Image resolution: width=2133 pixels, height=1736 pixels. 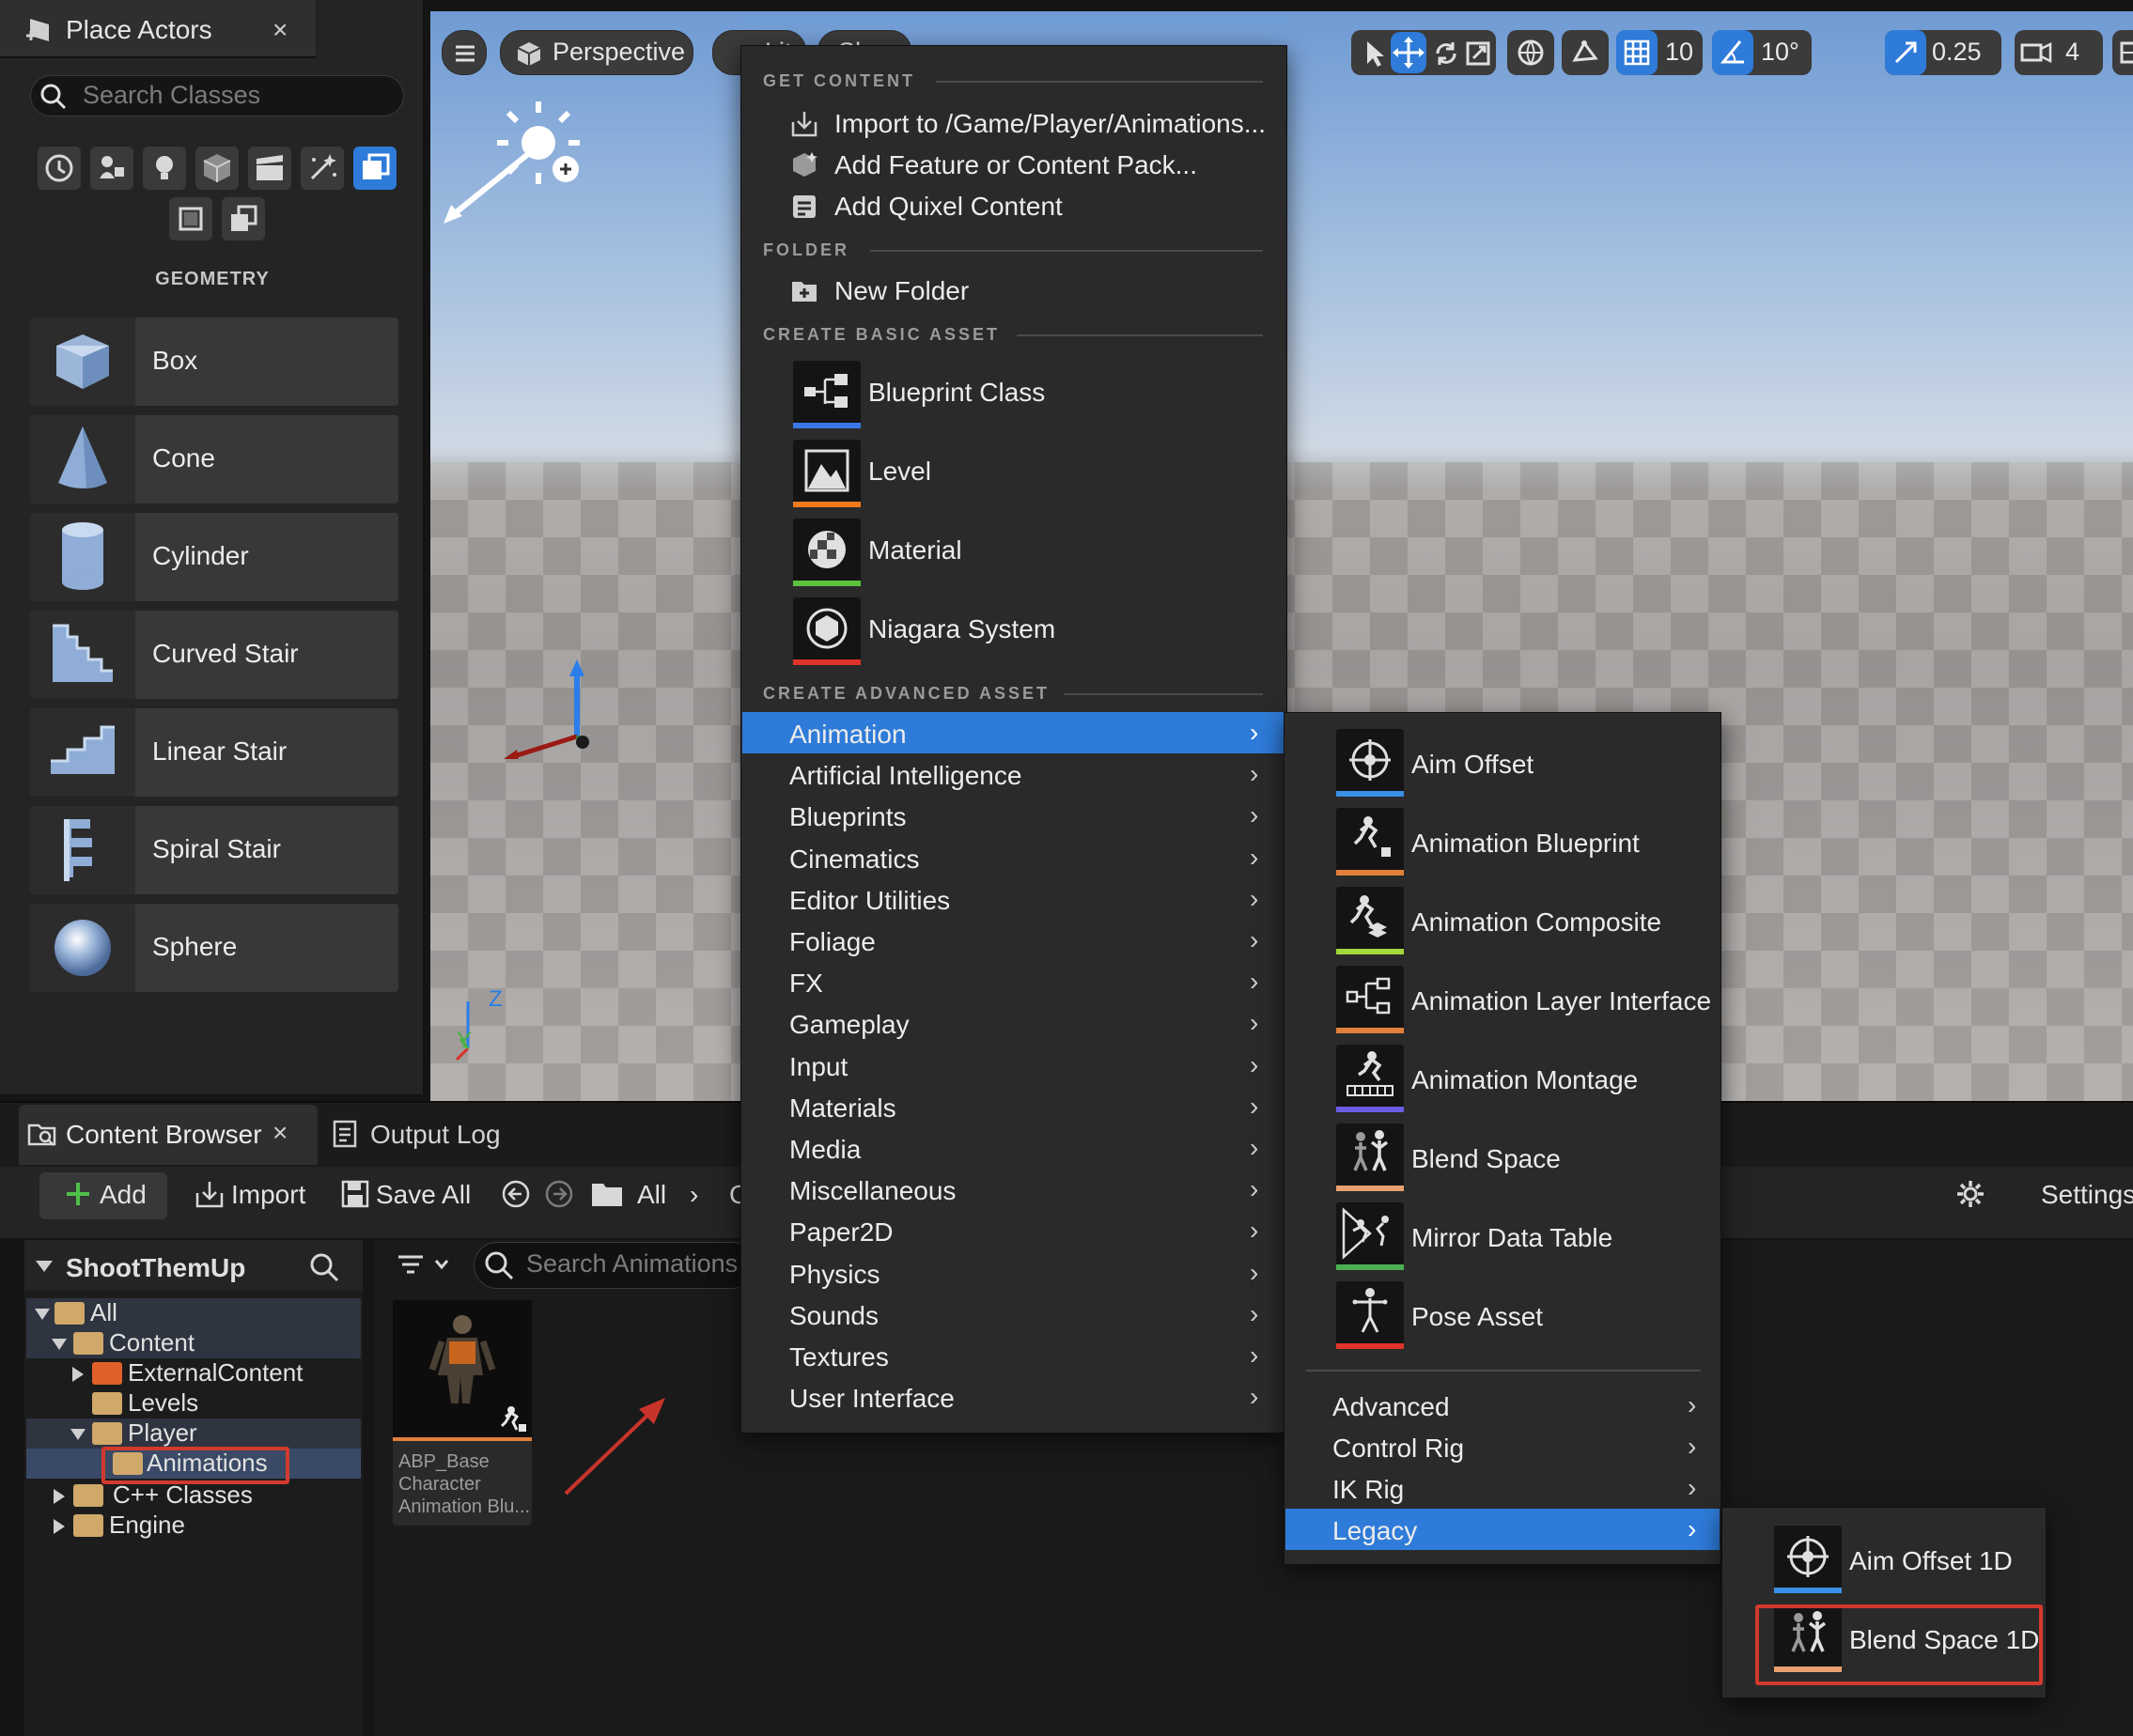 I want to click on menu-category-label: User Interface, so click(x=872, y=1398).